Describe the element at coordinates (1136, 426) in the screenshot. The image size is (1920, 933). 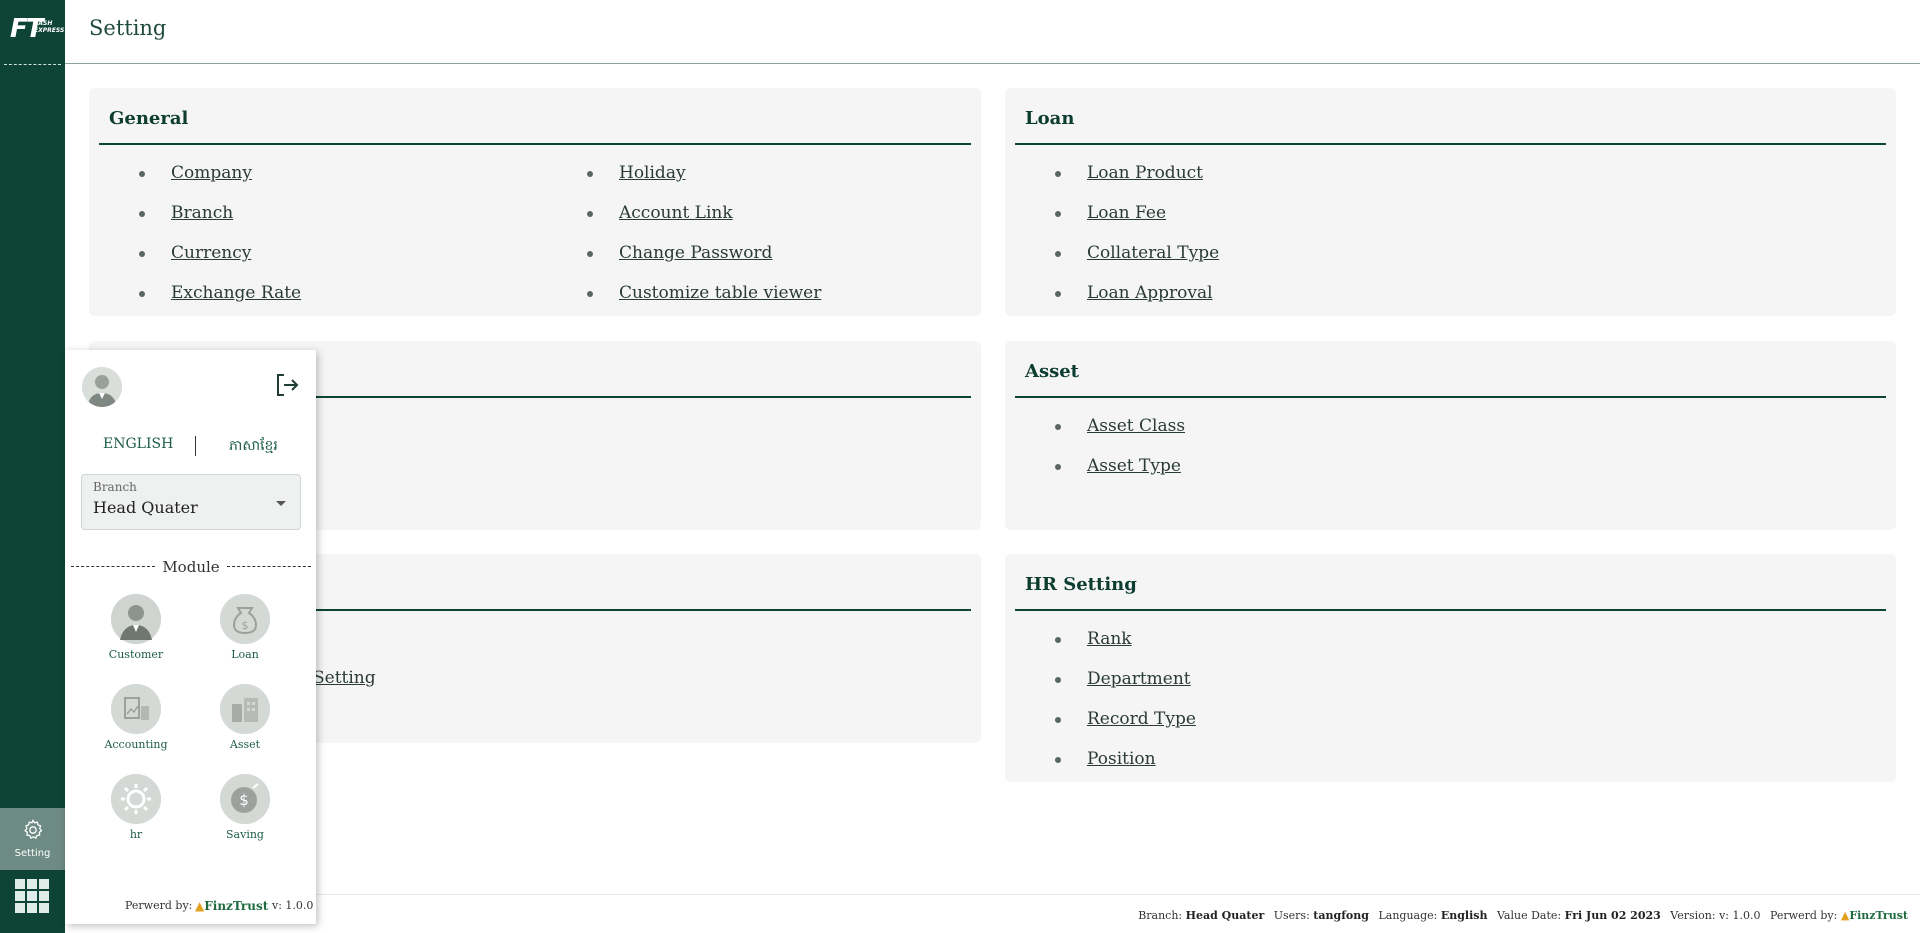
I see `link-asset-class: Asset Class` at that location.